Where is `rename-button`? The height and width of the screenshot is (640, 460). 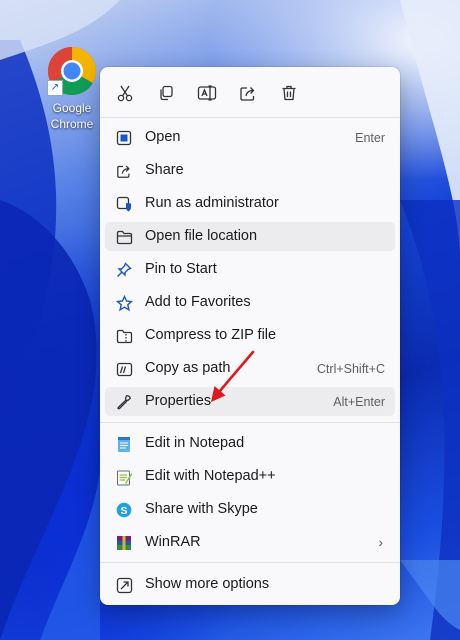
rename-button is located at coordinates (207, 93).